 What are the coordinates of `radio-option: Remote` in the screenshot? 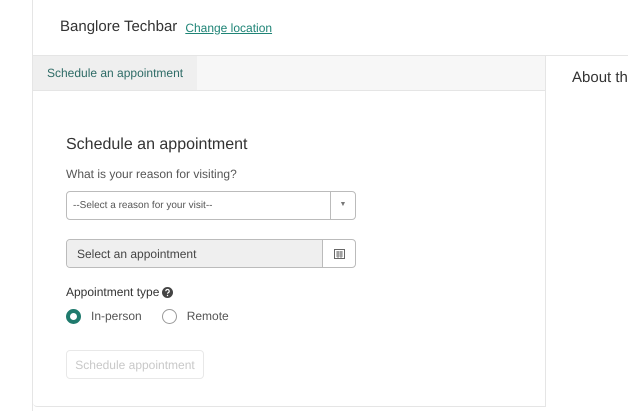 It's located at (195, 316).